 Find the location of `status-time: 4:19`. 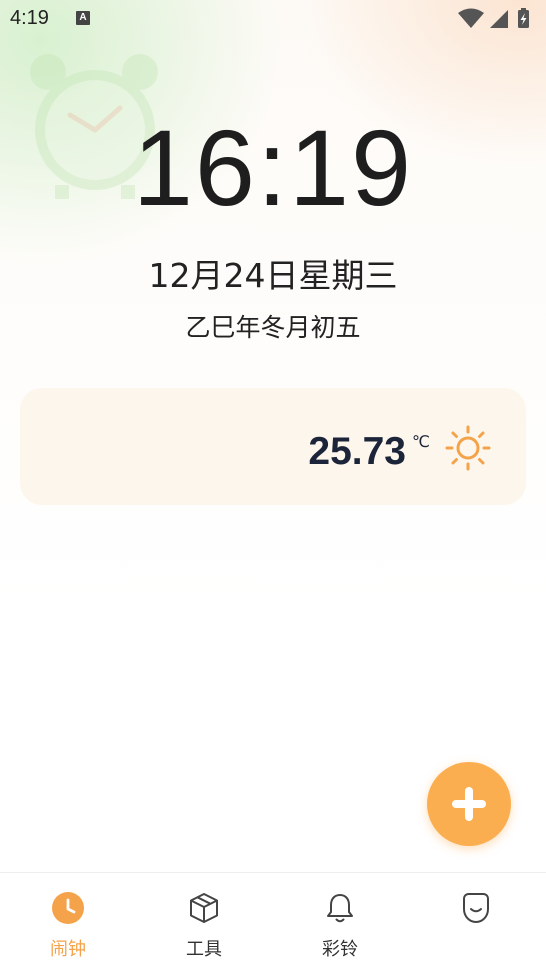

status-time: 4:19 is located at coordinates (29, 18).